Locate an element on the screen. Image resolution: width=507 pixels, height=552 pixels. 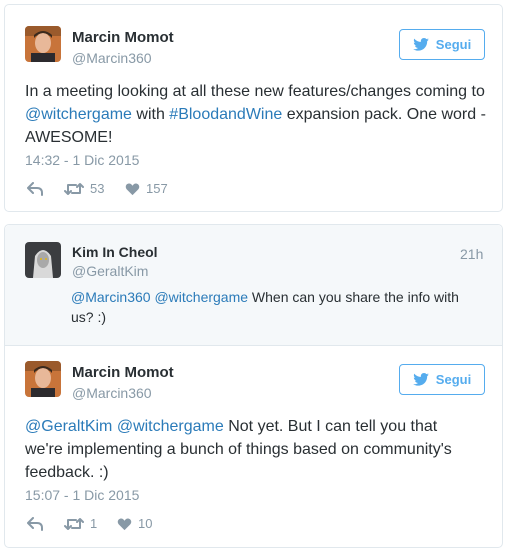
author-handle: @GeraltKim is located at coordinates (110, 271).